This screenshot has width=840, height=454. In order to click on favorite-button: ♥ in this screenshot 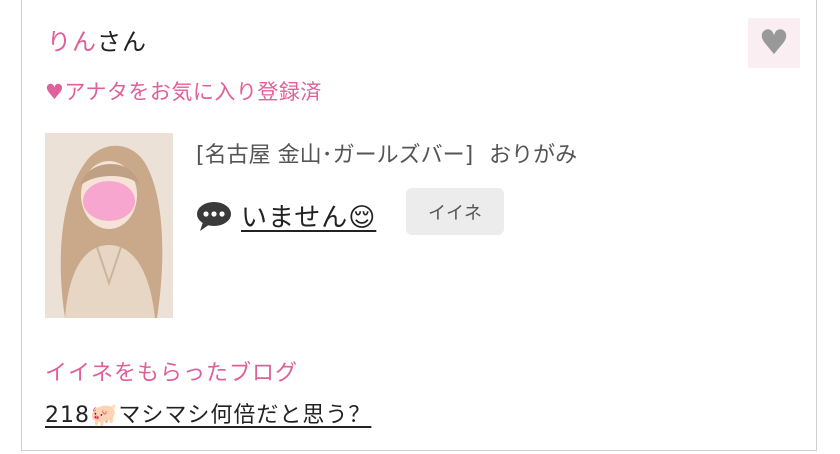, I will do `click(774, 43)`.